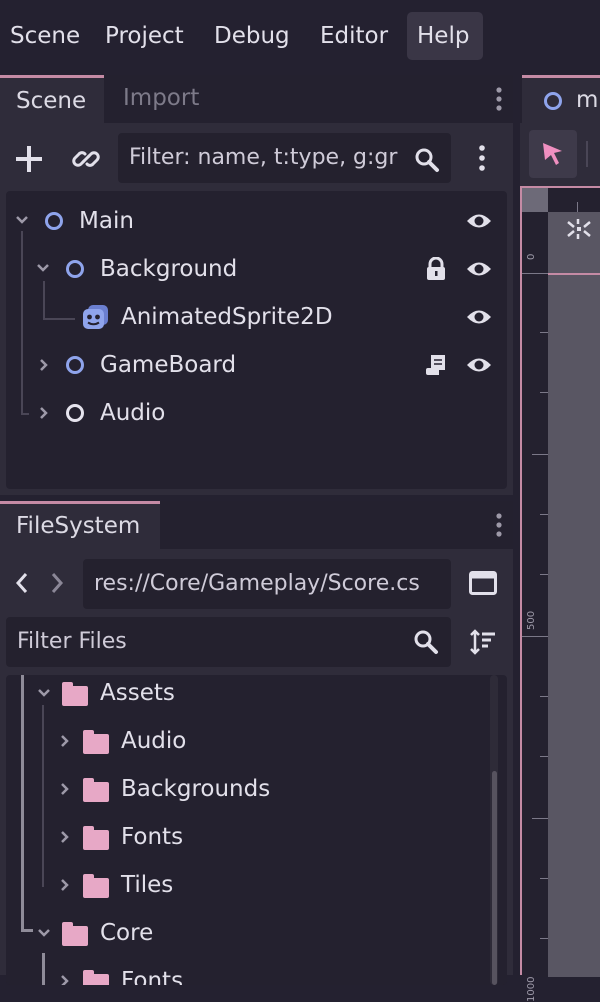 The height and width of the screenshot is (1002, 600). I want to click on ruler-label: 500, so click(531, 620).